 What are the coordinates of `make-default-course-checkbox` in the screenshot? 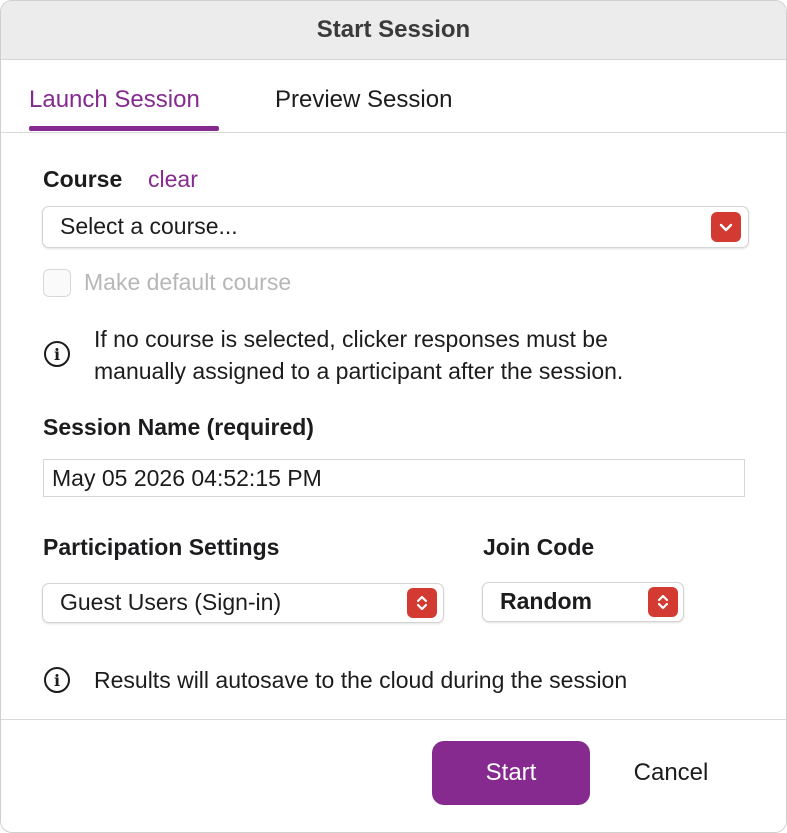 It's located at (57, 283).